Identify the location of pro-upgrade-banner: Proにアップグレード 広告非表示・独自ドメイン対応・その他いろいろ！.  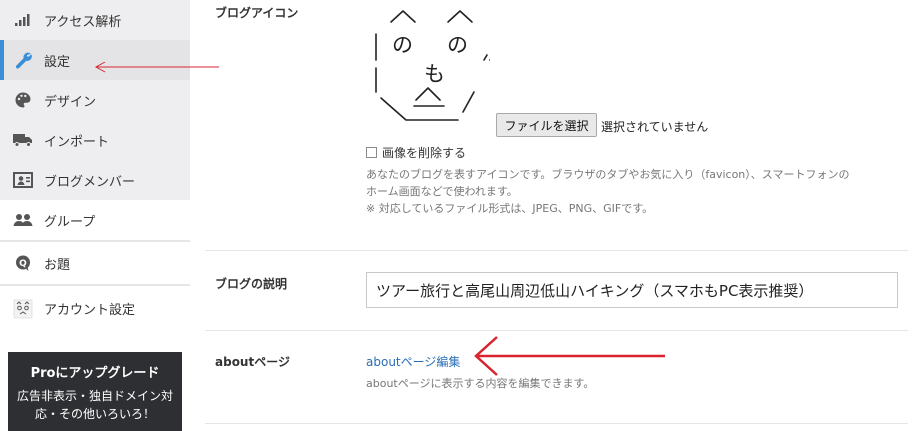
(95, 391).